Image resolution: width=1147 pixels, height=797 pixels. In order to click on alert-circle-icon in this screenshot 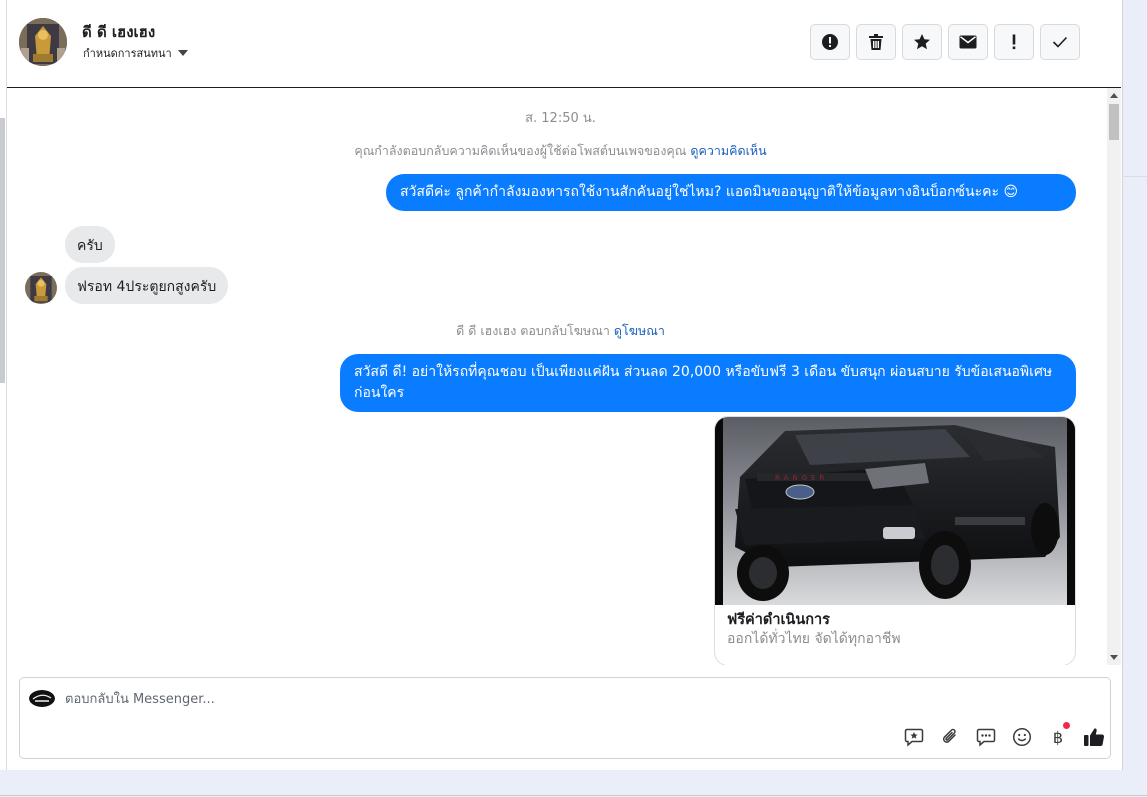, I will do `click(830, 42)`.